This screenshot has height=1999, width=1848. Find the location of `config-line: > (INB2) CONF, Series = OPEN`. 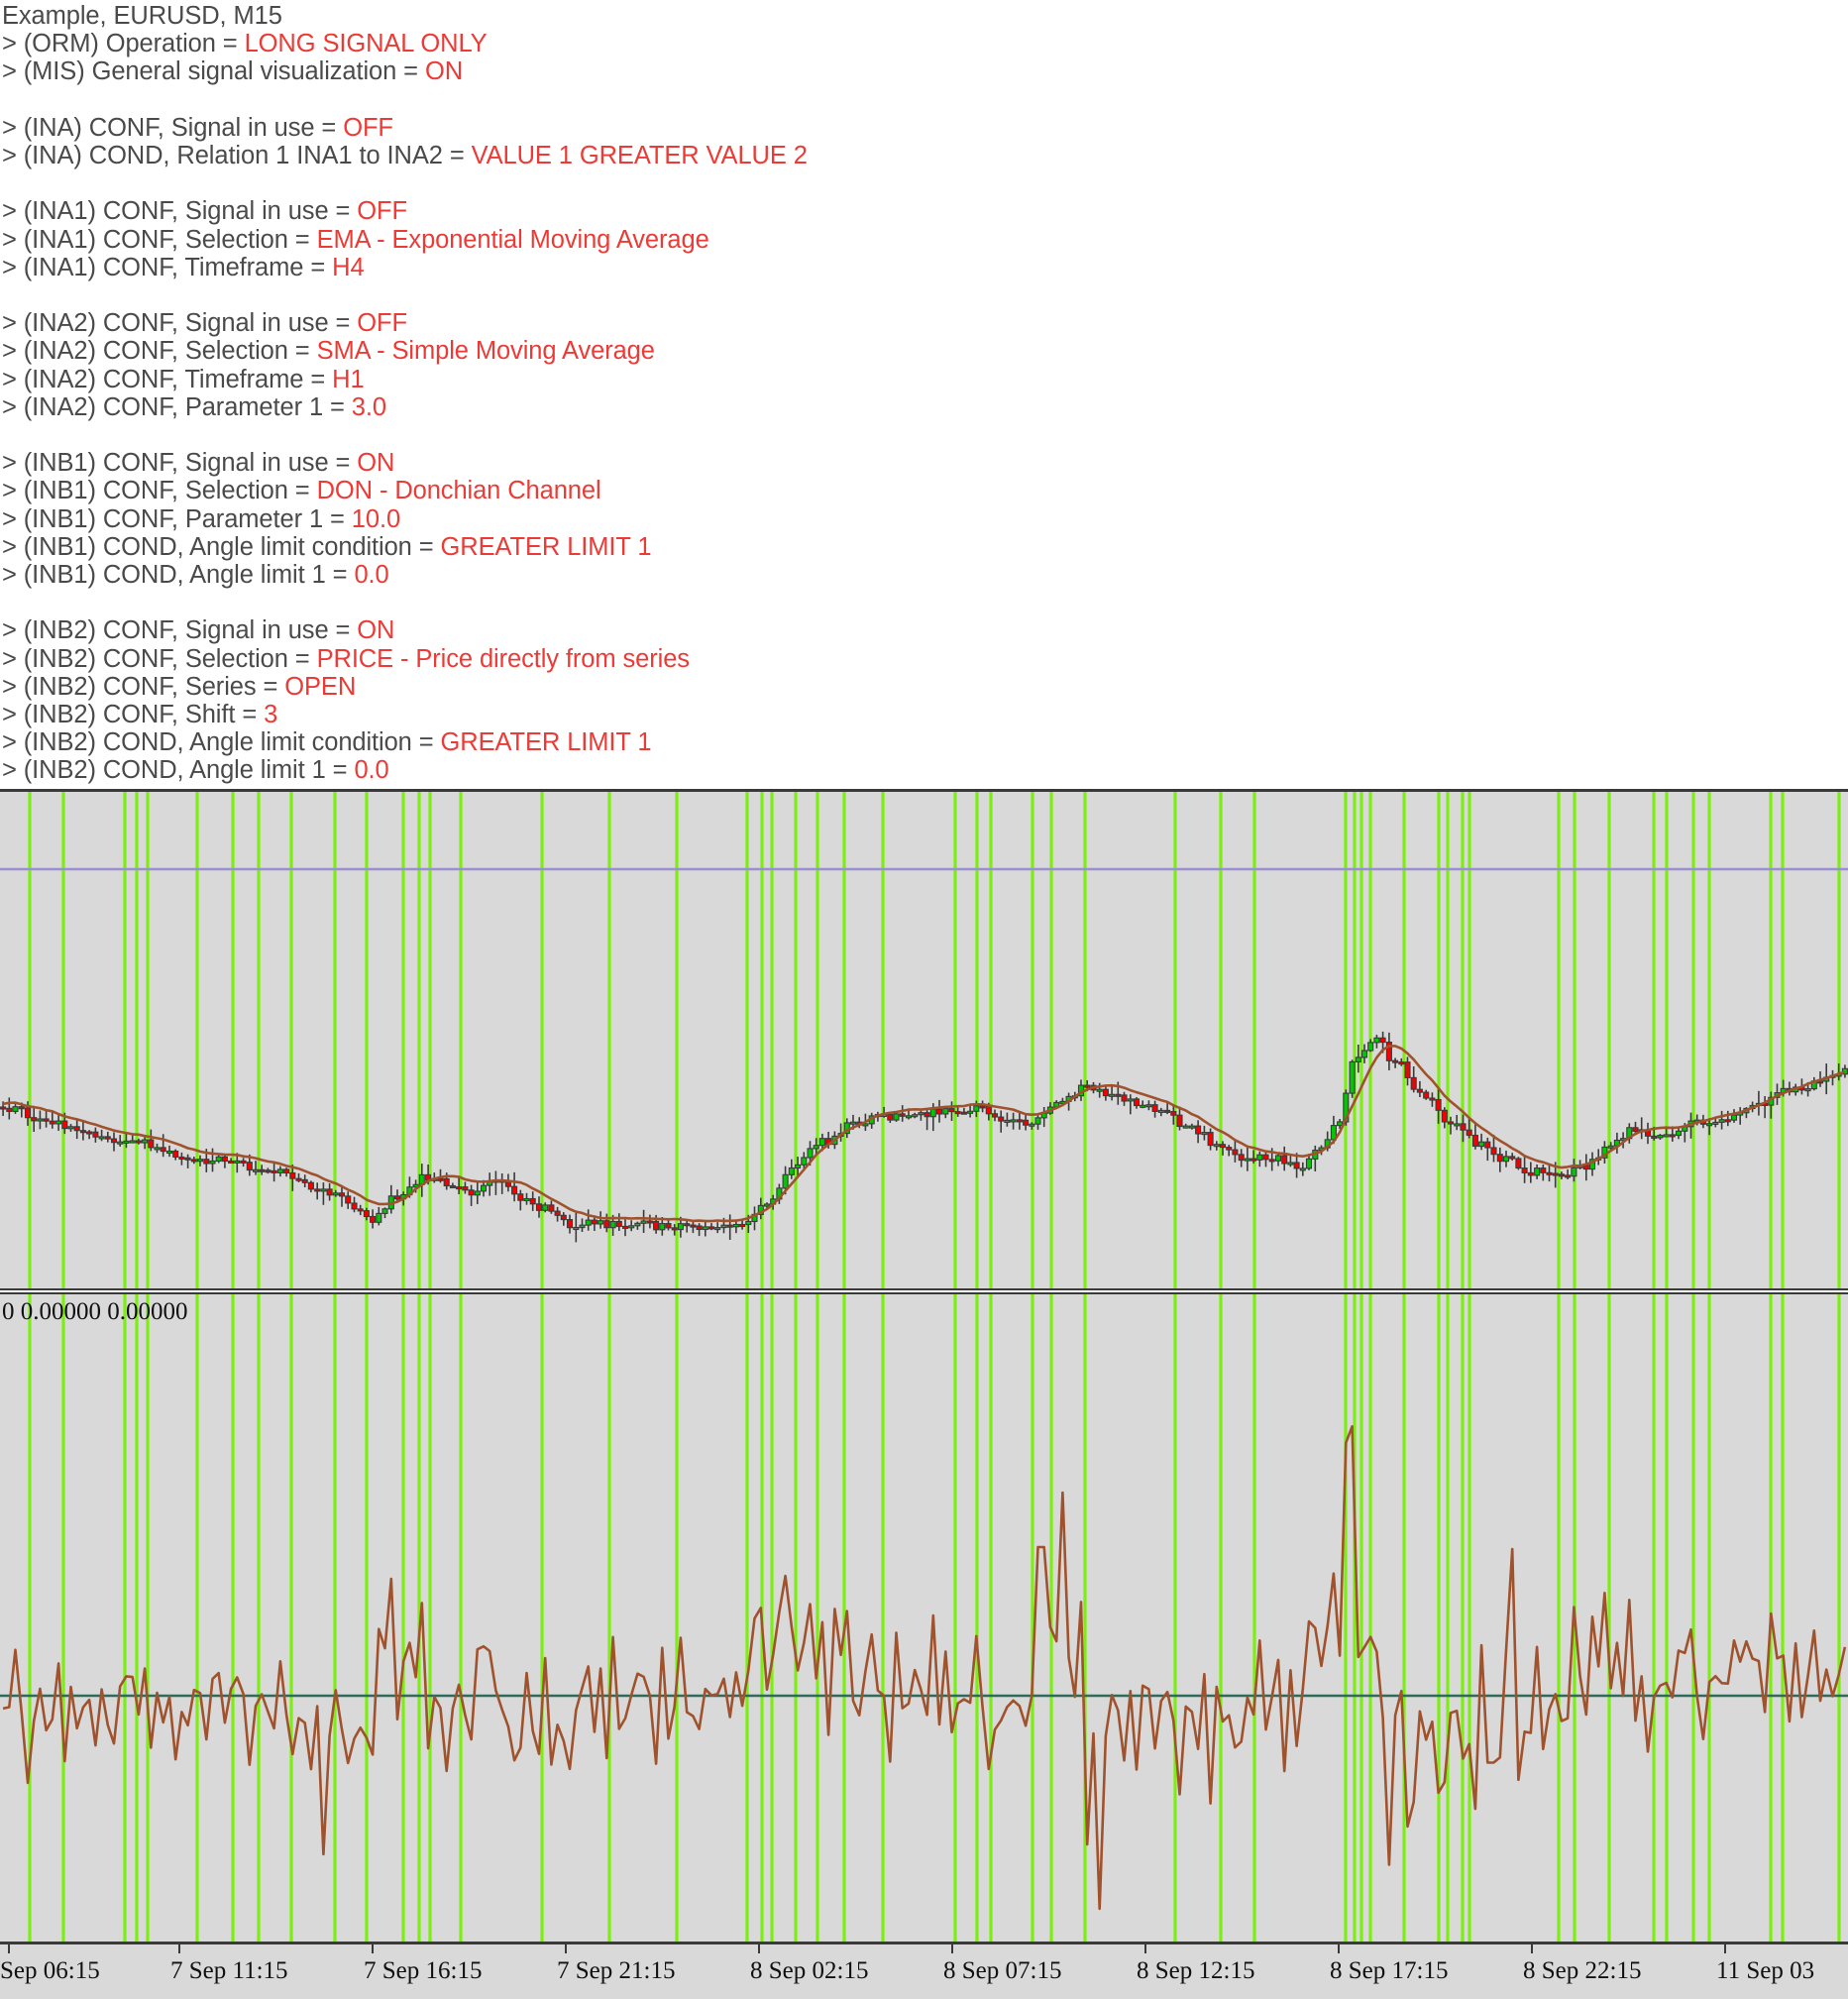

config-line: > (INB2) CONF, Series = OPEN is located at coordinates (925, 687).